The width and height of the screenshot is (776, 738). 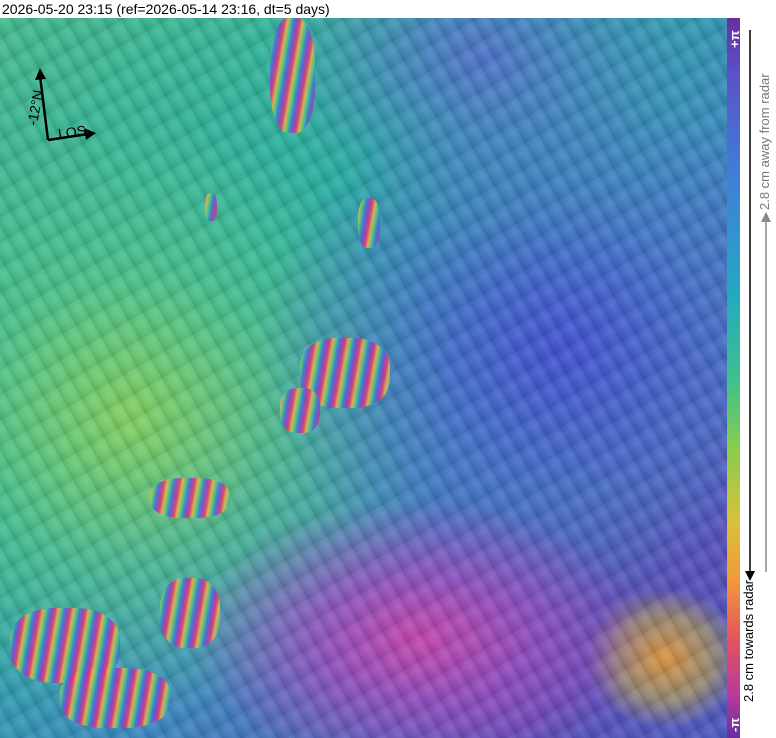 I want to click on towards-arrow-icon, so click(x=750, y=305).